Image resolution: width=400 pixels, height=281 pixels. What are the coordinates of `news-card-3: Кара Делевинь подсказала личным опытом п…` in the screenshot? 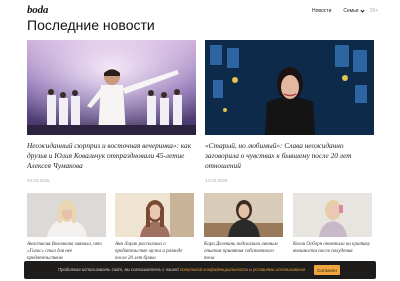 It's located at (243, 227).